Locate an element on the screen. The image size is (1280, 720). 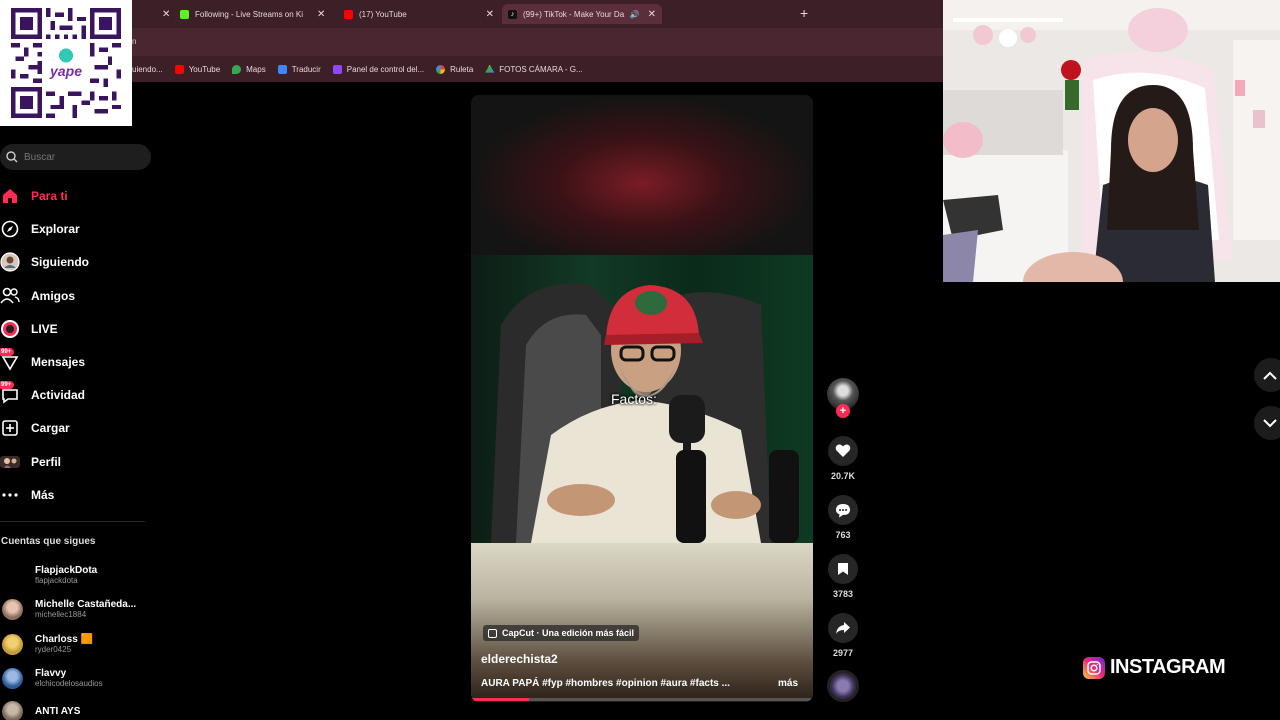
instagram-icon is located at coordinates (1094, 667).